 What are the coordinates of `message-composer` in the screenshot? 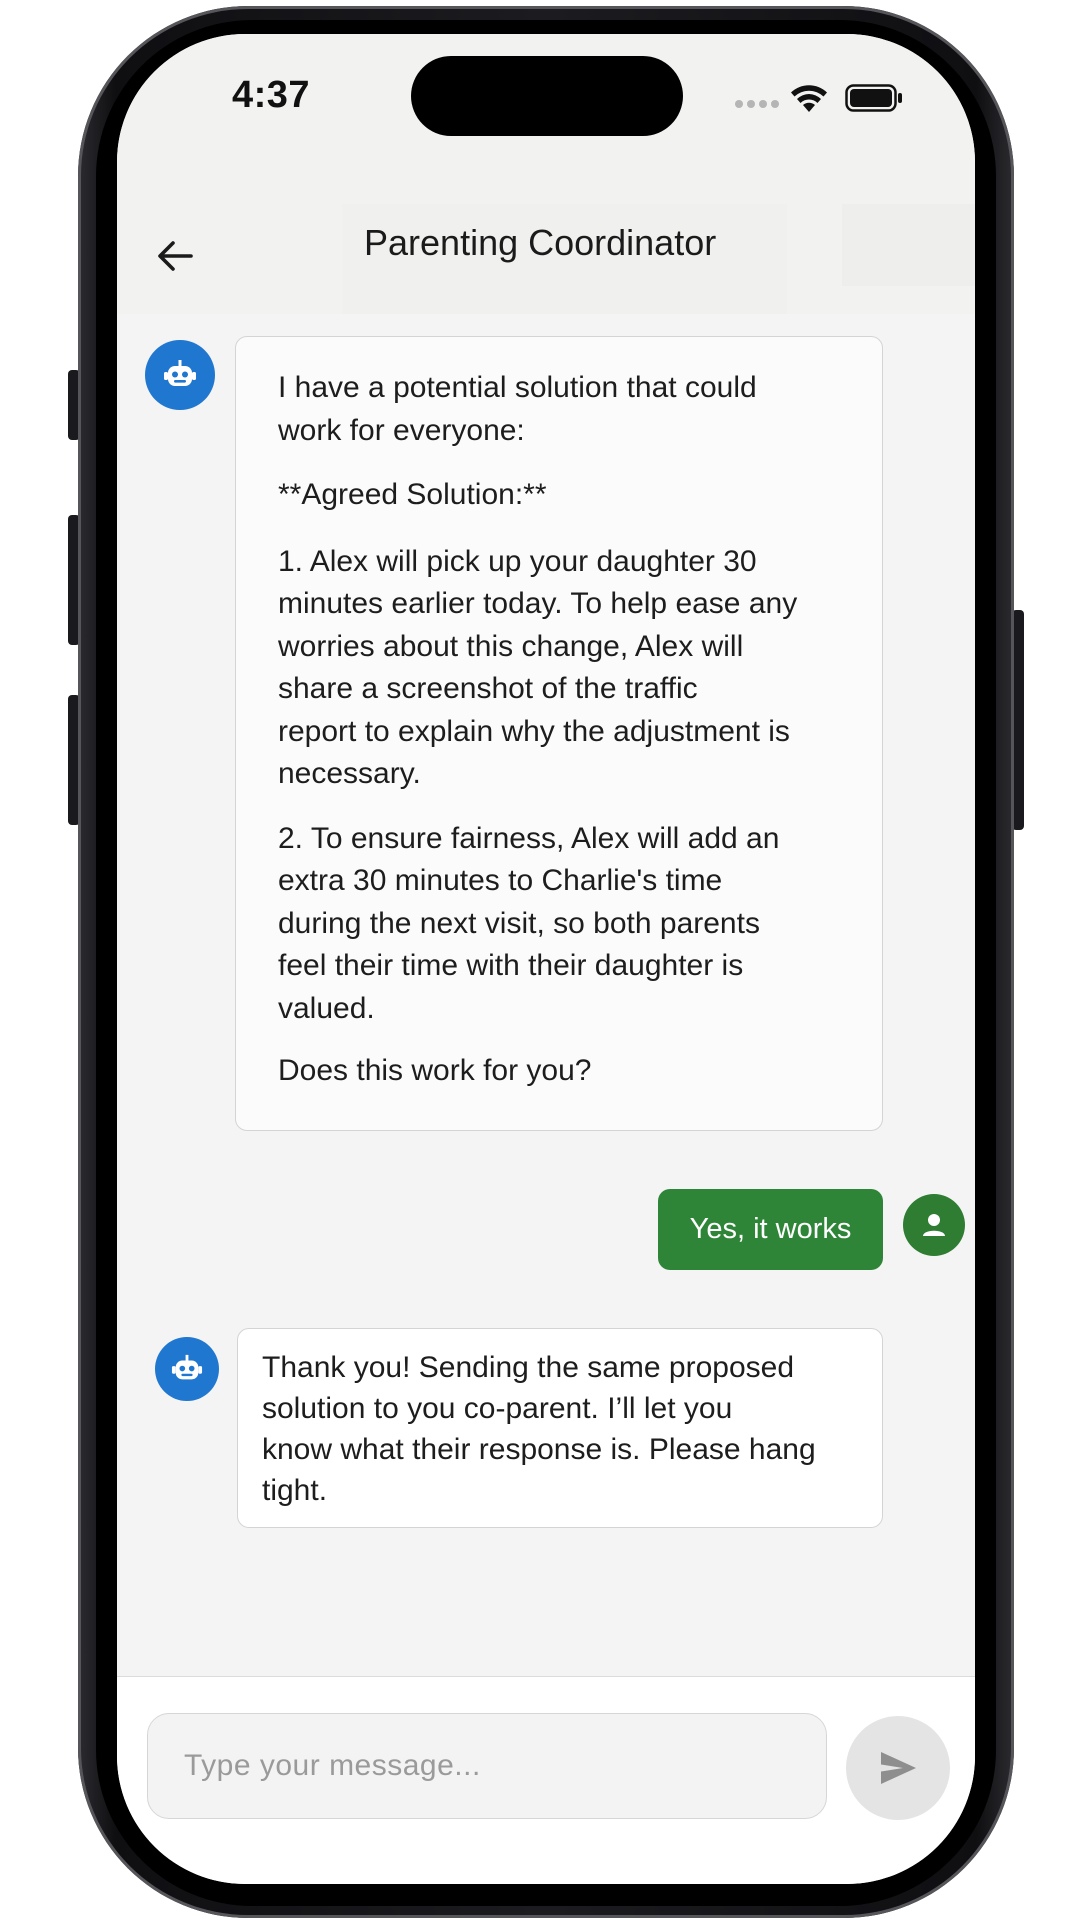 It's located at (546, 1780).